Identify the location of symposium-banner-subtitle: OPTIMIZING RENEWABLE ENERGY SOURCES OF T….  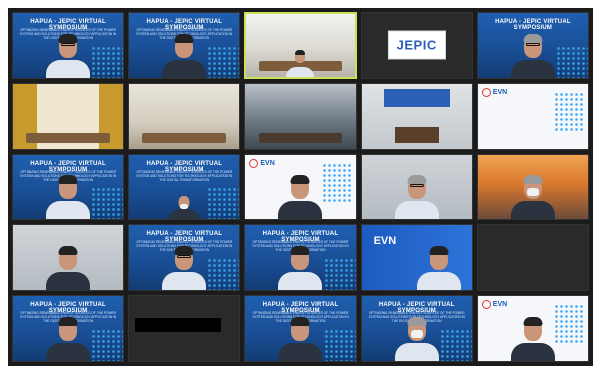
(184, 175).